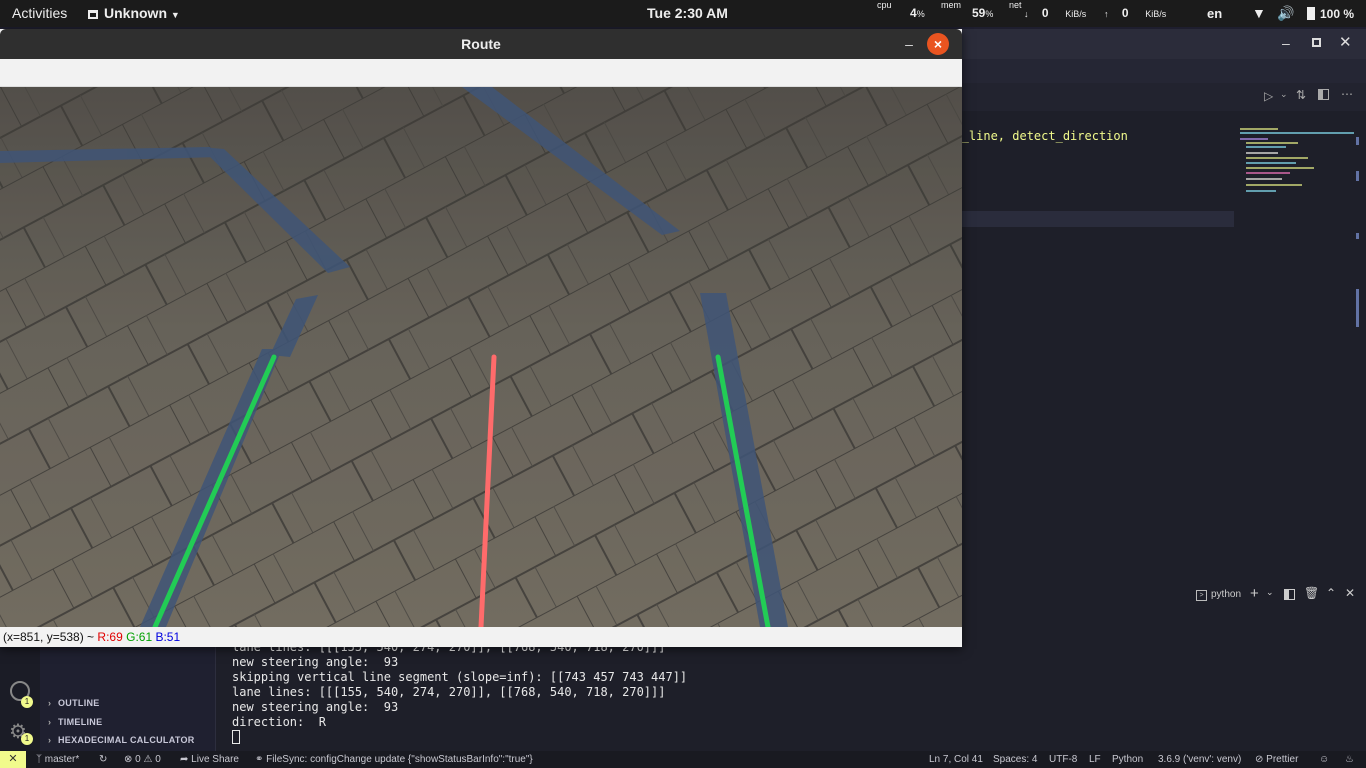  I want to click on net-down-unit: KiB/s, so click(1076, 14).